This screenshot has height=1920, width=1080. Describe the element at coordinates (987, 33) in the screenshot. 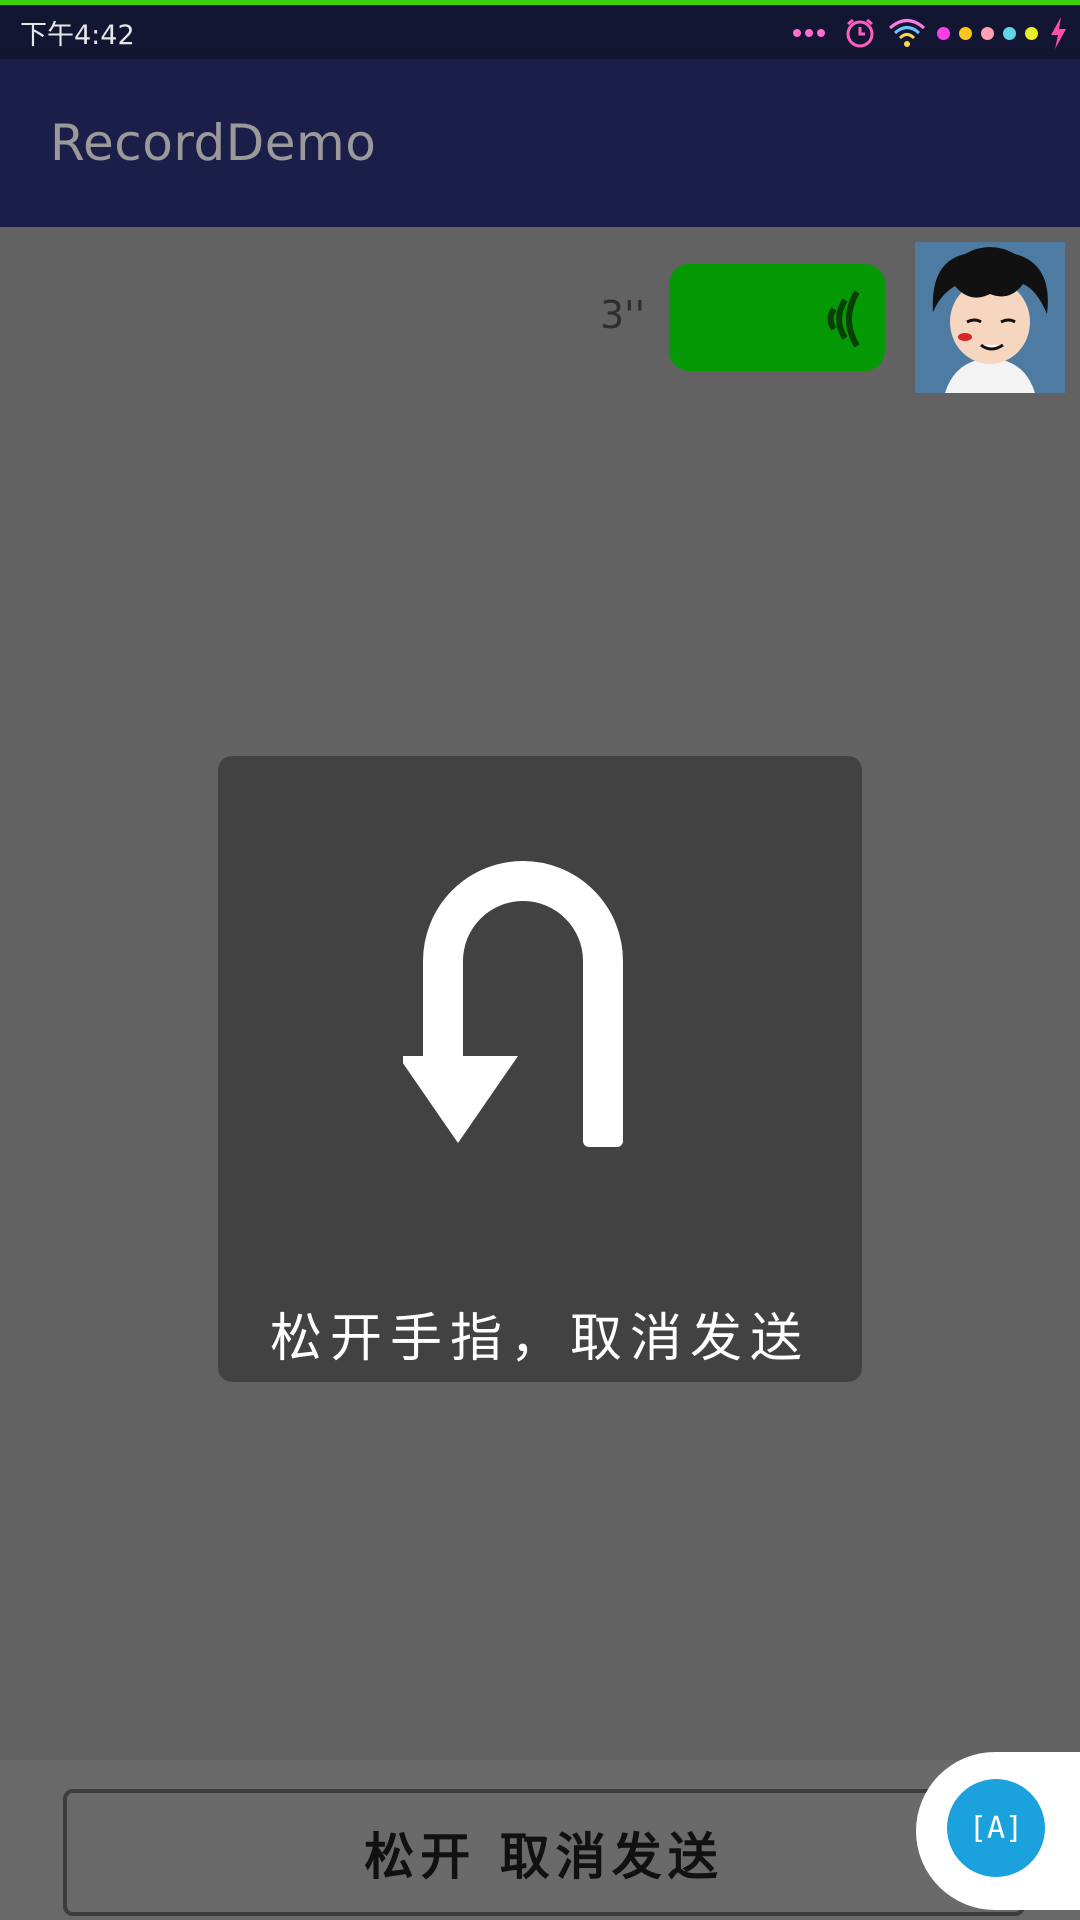

I see `notification-dots` at that location.